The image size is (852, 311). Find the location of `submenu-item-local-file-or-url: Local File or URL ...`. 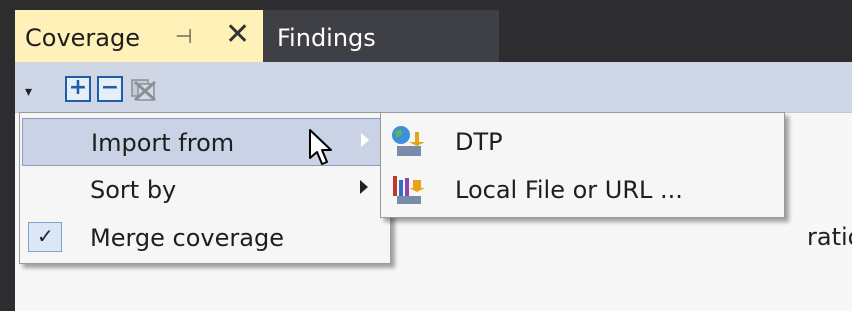

submenu-item-local-file-or-url: Local File or URL ... is located at coordinates (582, 190).